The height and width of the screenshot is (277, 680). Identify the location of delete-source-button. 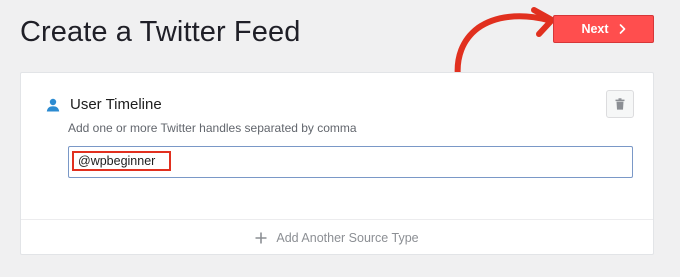
(620, 104).